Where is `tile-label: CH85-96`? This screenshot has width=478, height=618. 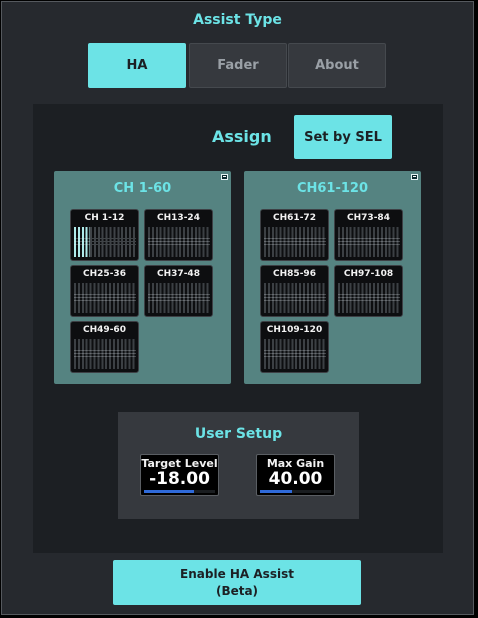 tile-label: CH85-96 is located at coordinates (294, 274).